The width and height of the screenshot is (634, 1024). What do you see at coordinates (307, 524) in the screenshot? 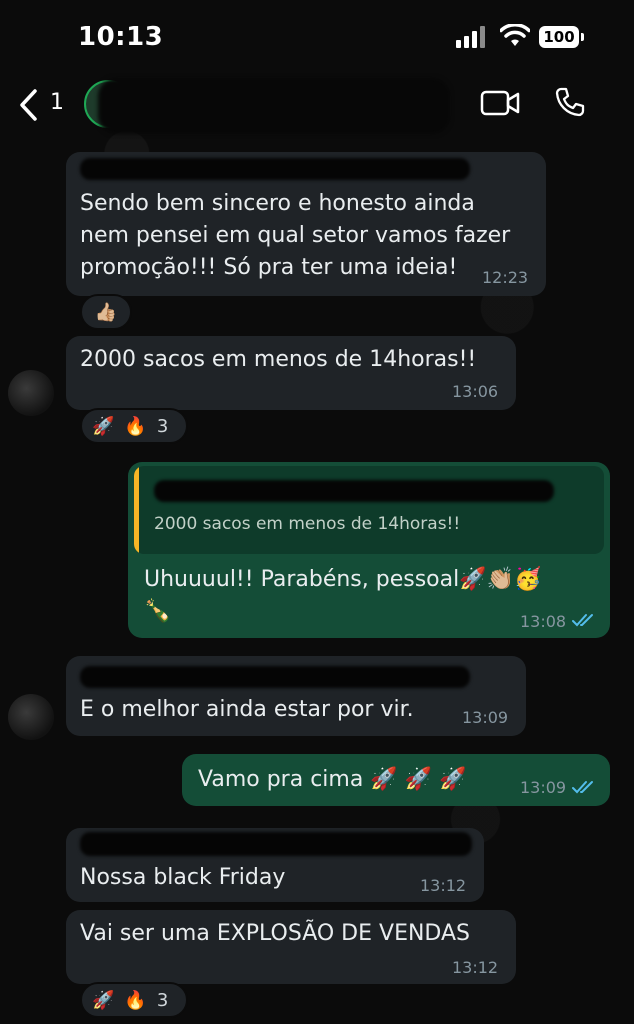
I see `quote-text: 2000 sacos em menos de 14horas!!` at bounding box center [307, 524].